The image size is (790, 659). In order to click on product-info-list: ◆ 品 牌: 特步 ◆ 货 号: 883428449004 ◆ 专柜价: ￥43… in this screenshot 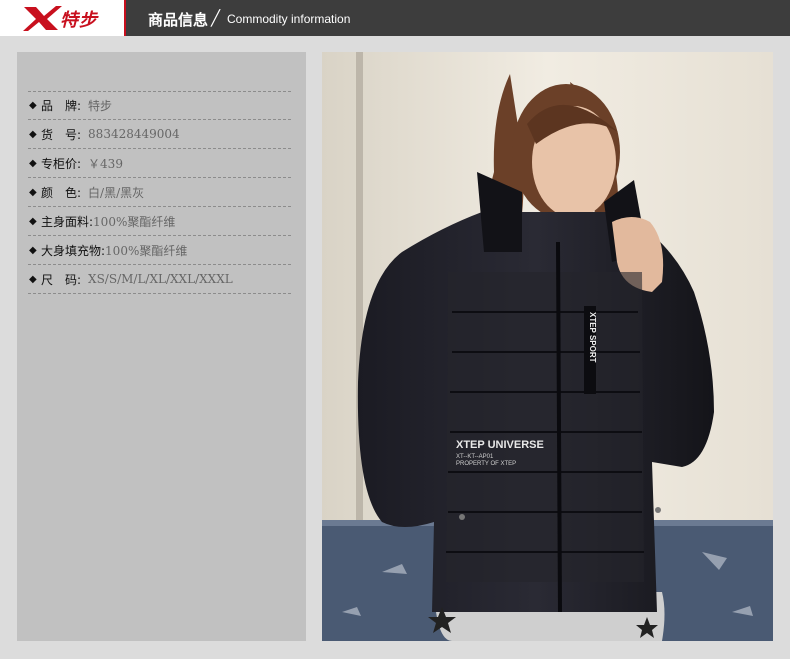, I will do `click(159, 192)`.